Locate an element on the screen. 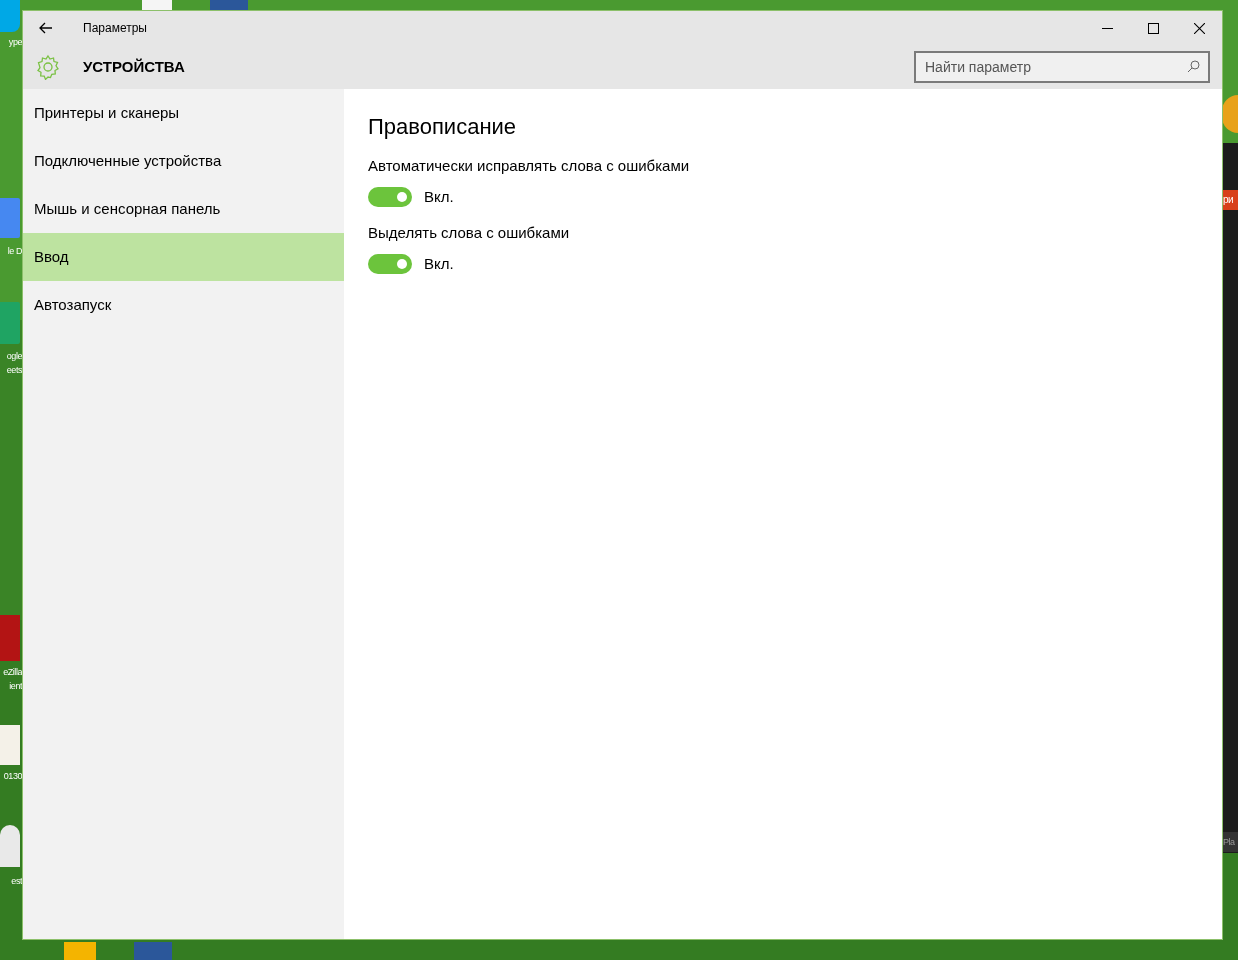 Image resolution: width=1238 pixels, height=960 pixels. section-title: УСТРОЙСТВА is located at coordinates (134, 66).